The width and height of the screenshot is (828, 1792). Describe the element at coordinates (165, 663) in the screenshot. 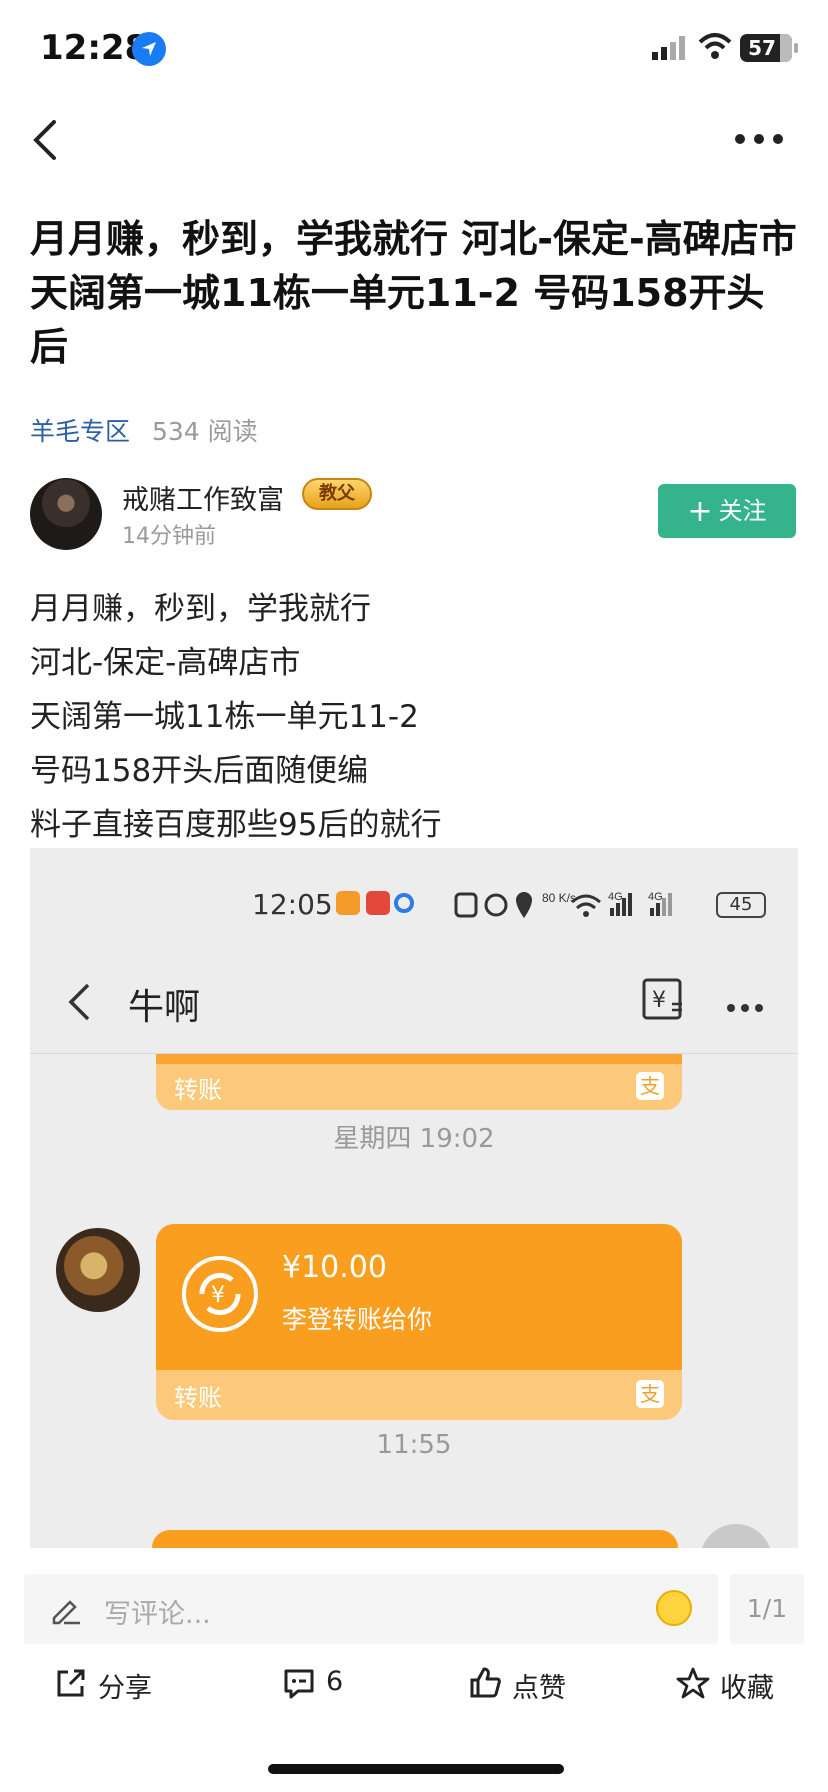

I see `body-line: 河北-保定-高碑店市` at that location.